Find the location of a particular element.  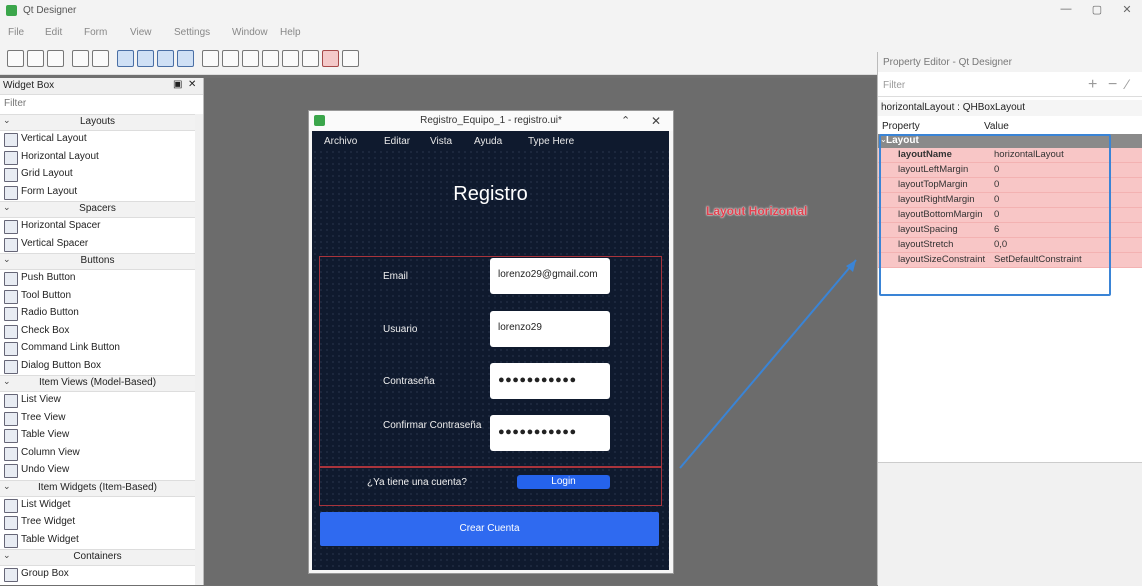

widget-item: Command Link Button is located at coordinates (97, 348).